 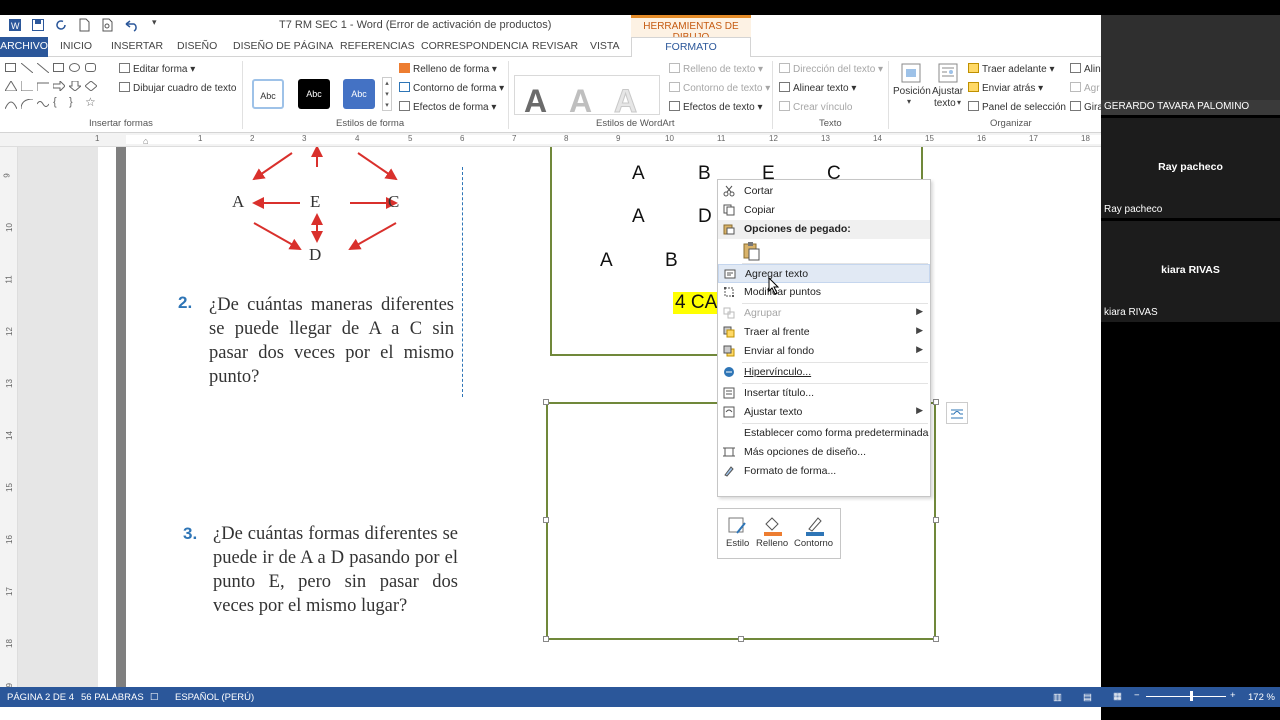 What do you see at coordinates (40, 697) in the screenshot?
I see `page-count: PÁGINA 2 DE 4` at bounding box center [40, 697].